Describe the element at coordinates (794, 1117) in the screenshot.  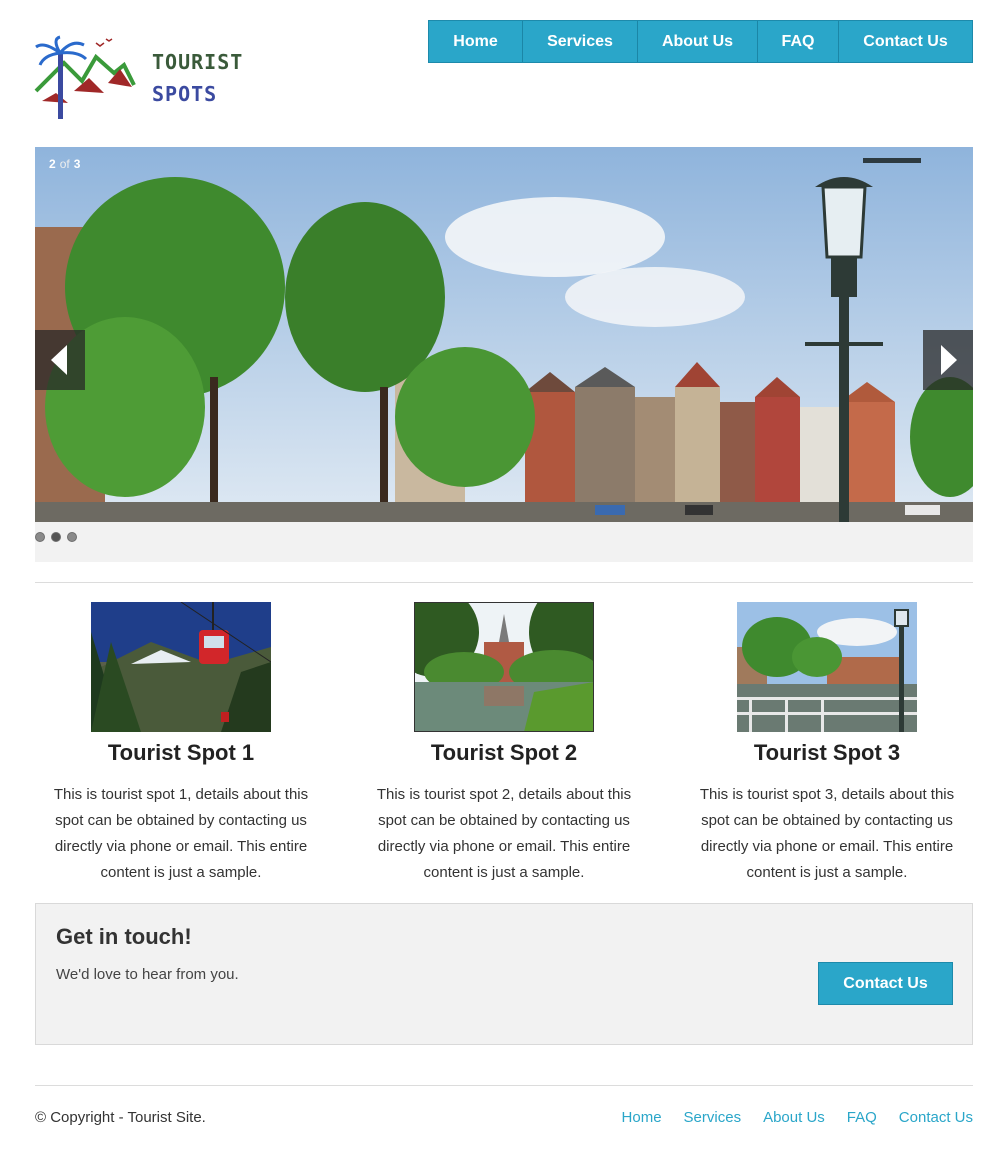
I see `footer-link-about-us: About Us` at that location.